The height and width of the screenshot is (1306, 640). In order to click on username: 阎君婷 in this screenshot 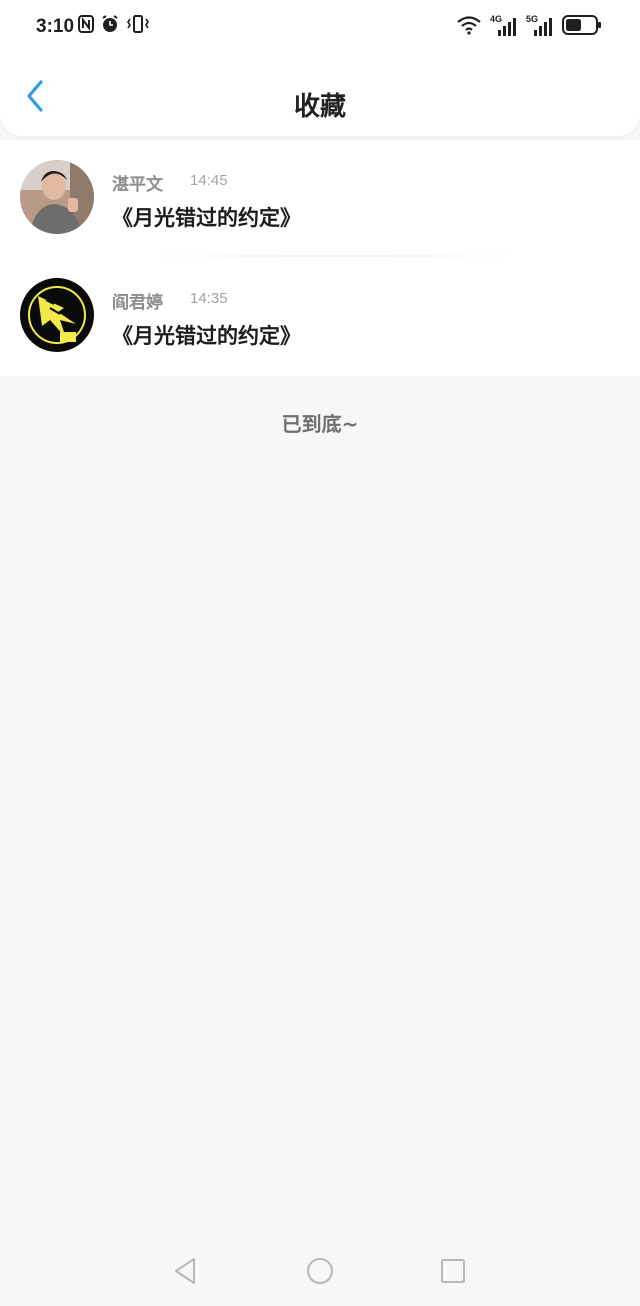, I will do `click(137, 303)`.